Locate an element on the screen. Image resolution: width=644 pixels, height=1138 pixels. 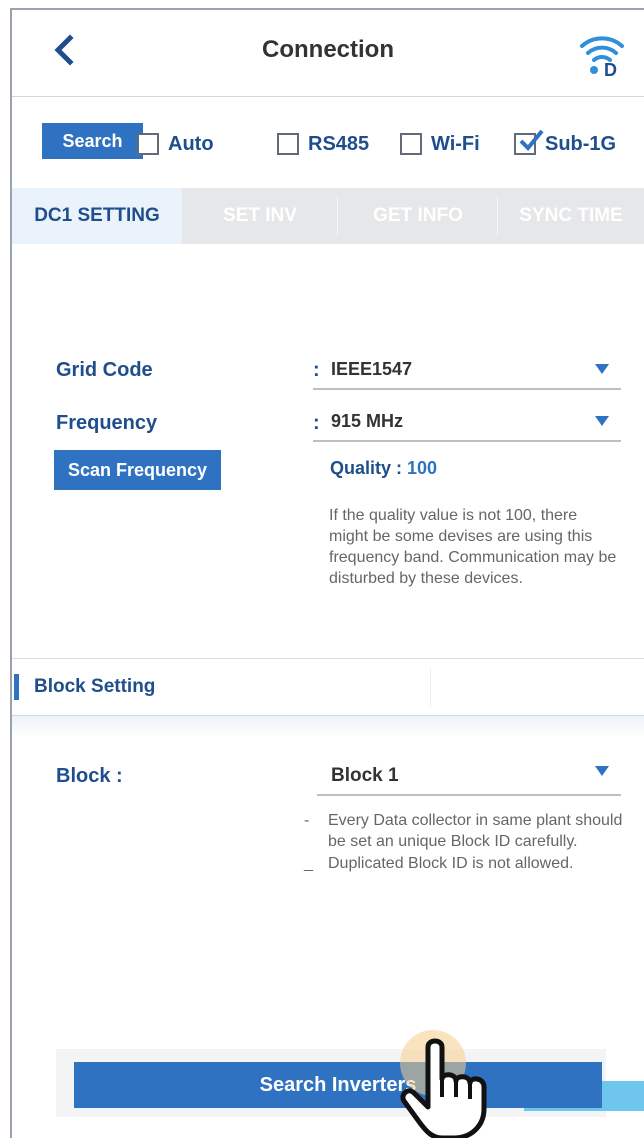
sub1g-label: Sub-1G is located at coordinates (581, 143).